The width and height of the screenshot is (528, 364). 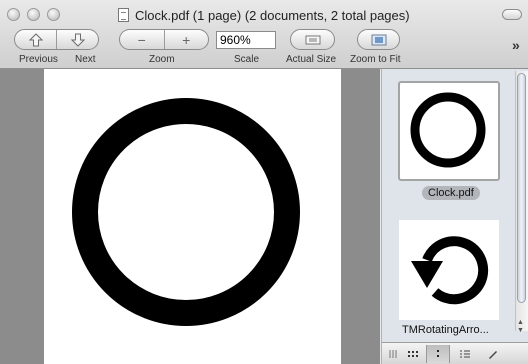 I want to click on rotating-arrow-icon, so click(x=450, y=270).